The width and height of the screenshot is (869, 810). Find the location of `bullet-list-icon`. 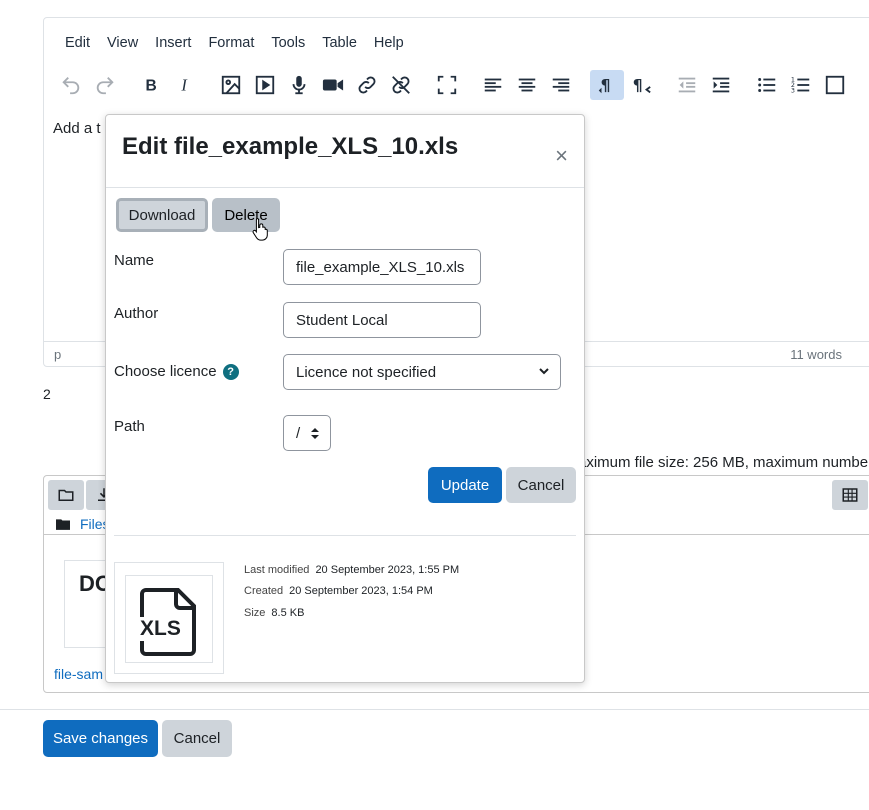

bullet-list-icon is located at coordinates (767, 85).